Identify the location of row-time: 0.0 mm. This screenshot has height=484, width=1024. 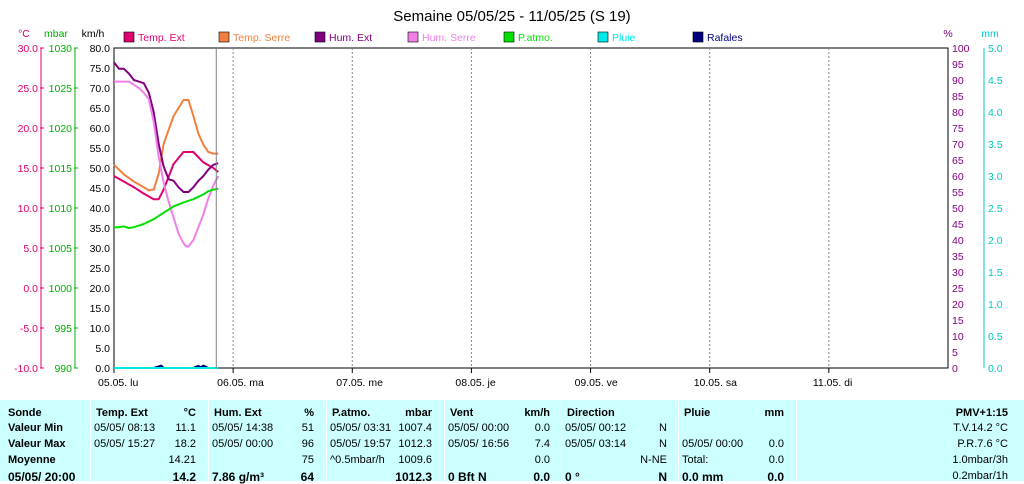
(703, 477).